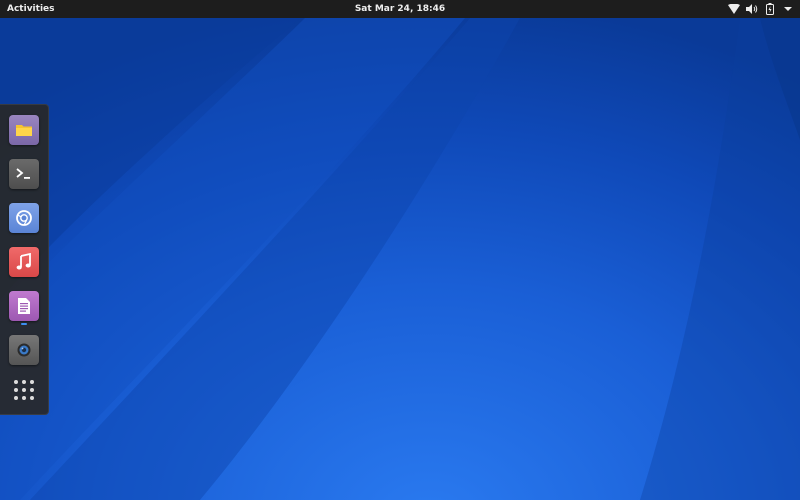 This screenshot has height=500, width=800. Describe the element at coordinates (769, 9) in the screenshot. I see `battery-charging-icon` at that location.